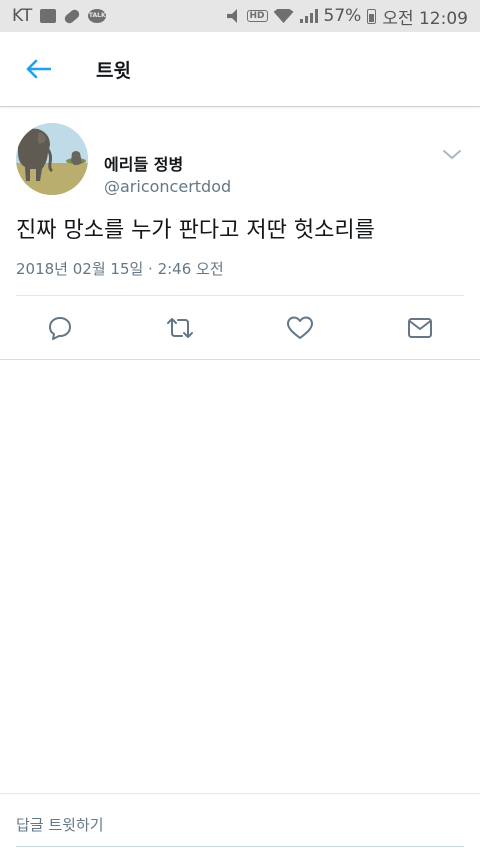  I want to click on reply-input: 답글 트윗하기, so click(60, 824).